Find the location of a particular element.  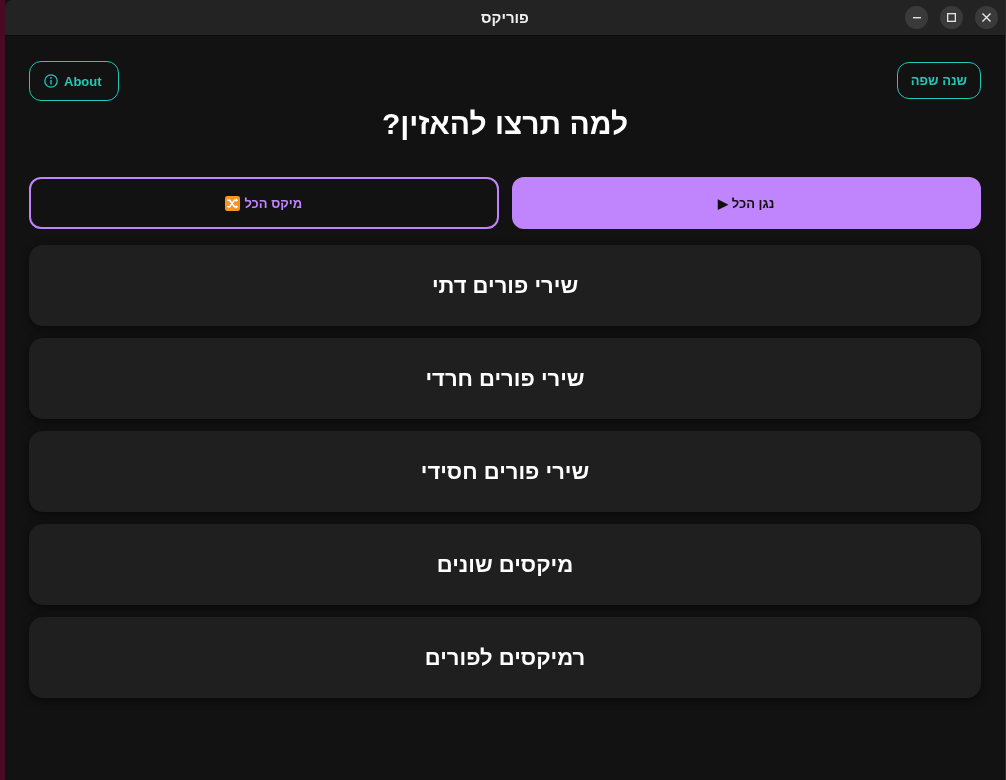

shuffle-all-button: מיקס הכל is located at coordinates (264, 203).